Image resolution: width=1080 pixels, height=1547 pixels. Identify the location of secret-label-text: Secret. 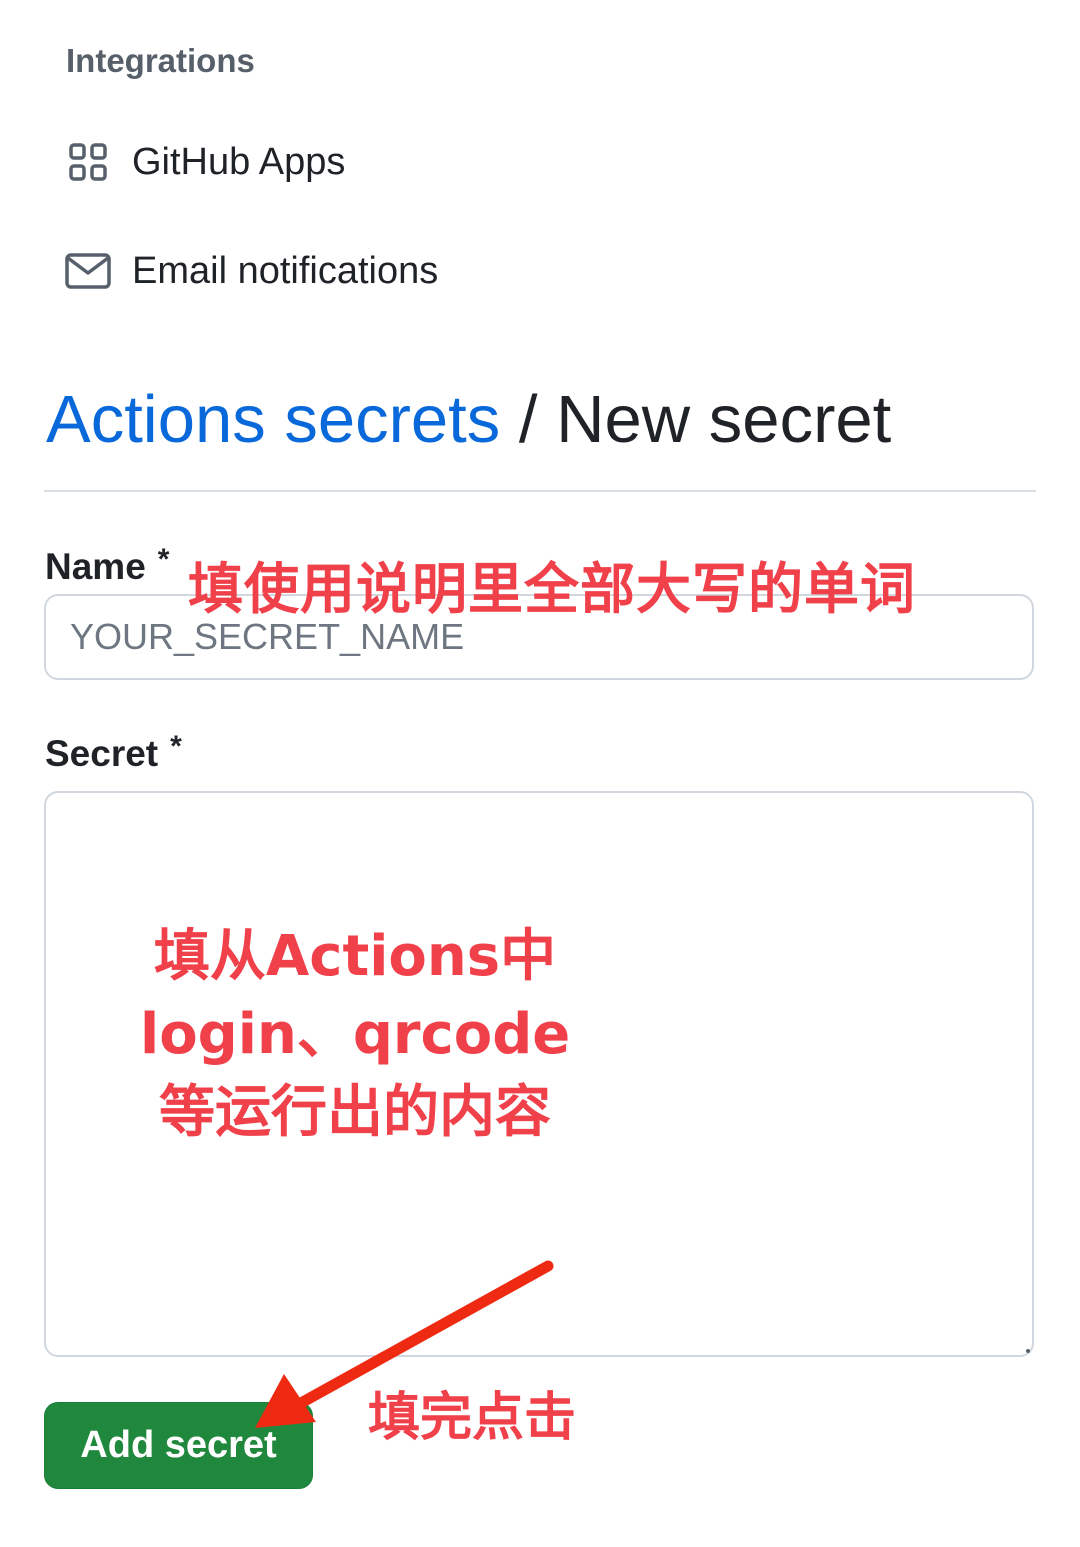
(102, 753).